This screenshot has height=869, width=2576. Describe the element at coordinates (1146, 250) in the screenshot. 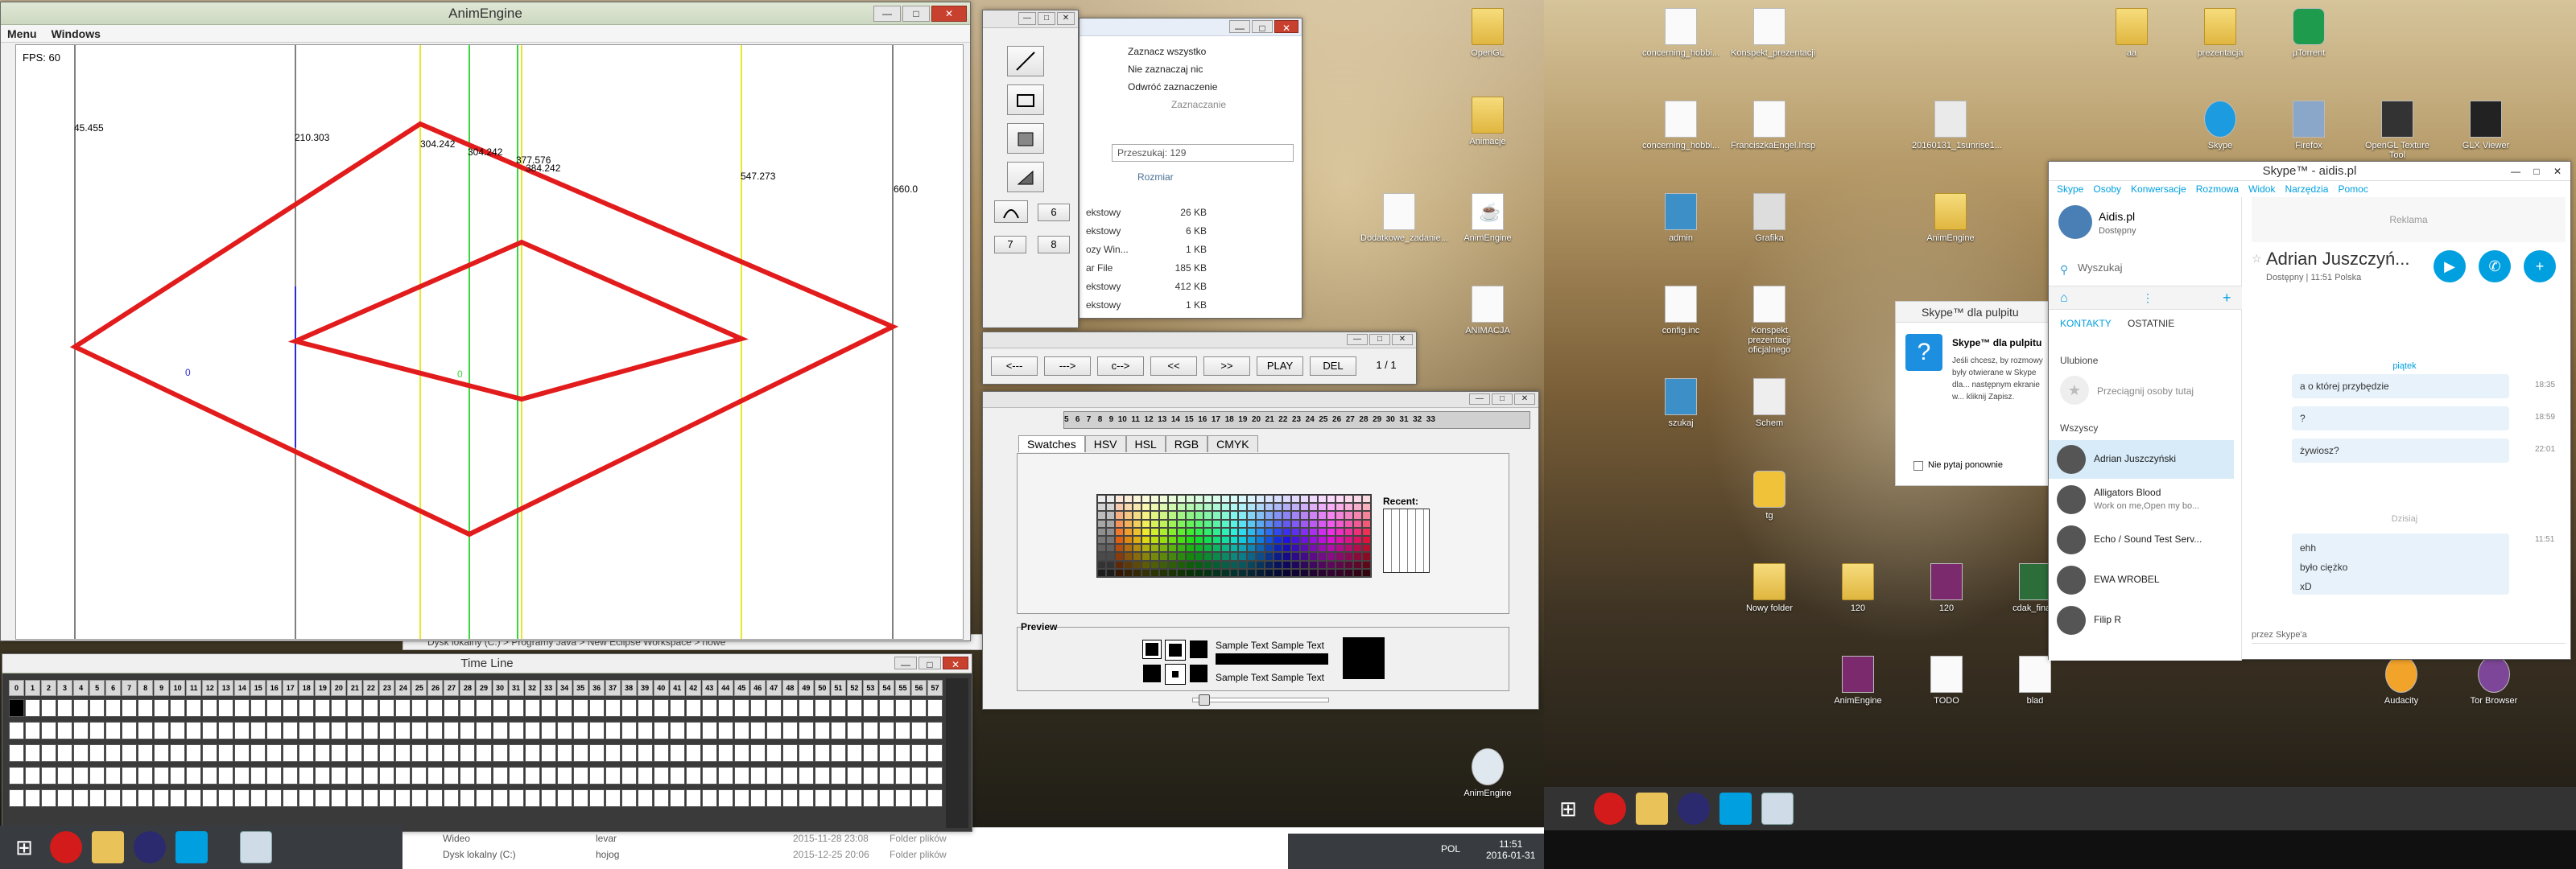

I see `file-row: ozy Win... 1 KB` at that location.